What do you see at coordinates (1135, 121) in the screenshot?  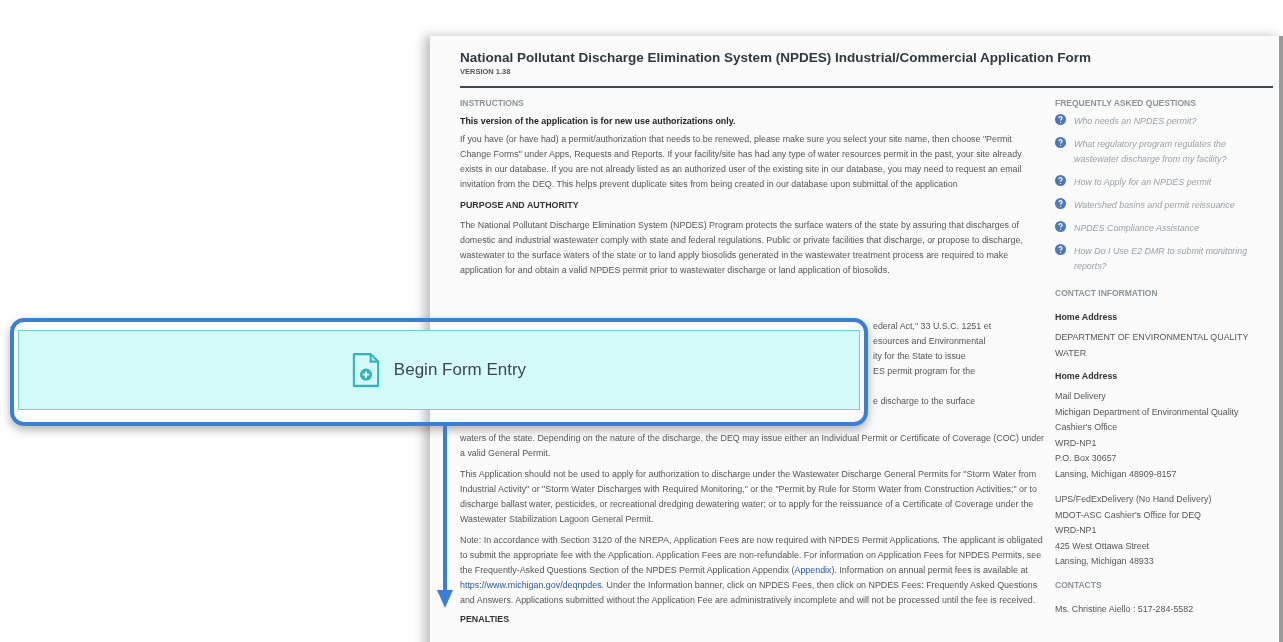 I see `faq-link: Who needs an NPDES permit?` at bounding box center [1135, 121].